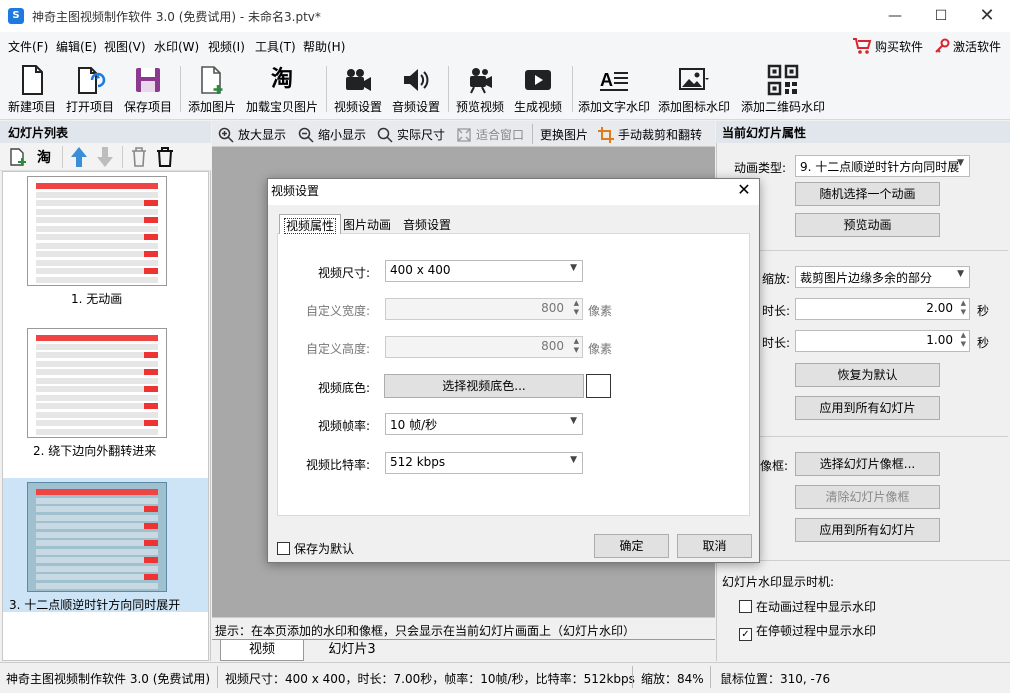 The image size is (1010, 693). What do you see at coordinates (867, 408) in the screenshot?
I see `apply-all-slides-button: 应用到所有幻灯片` at bounding box center [867, 408].